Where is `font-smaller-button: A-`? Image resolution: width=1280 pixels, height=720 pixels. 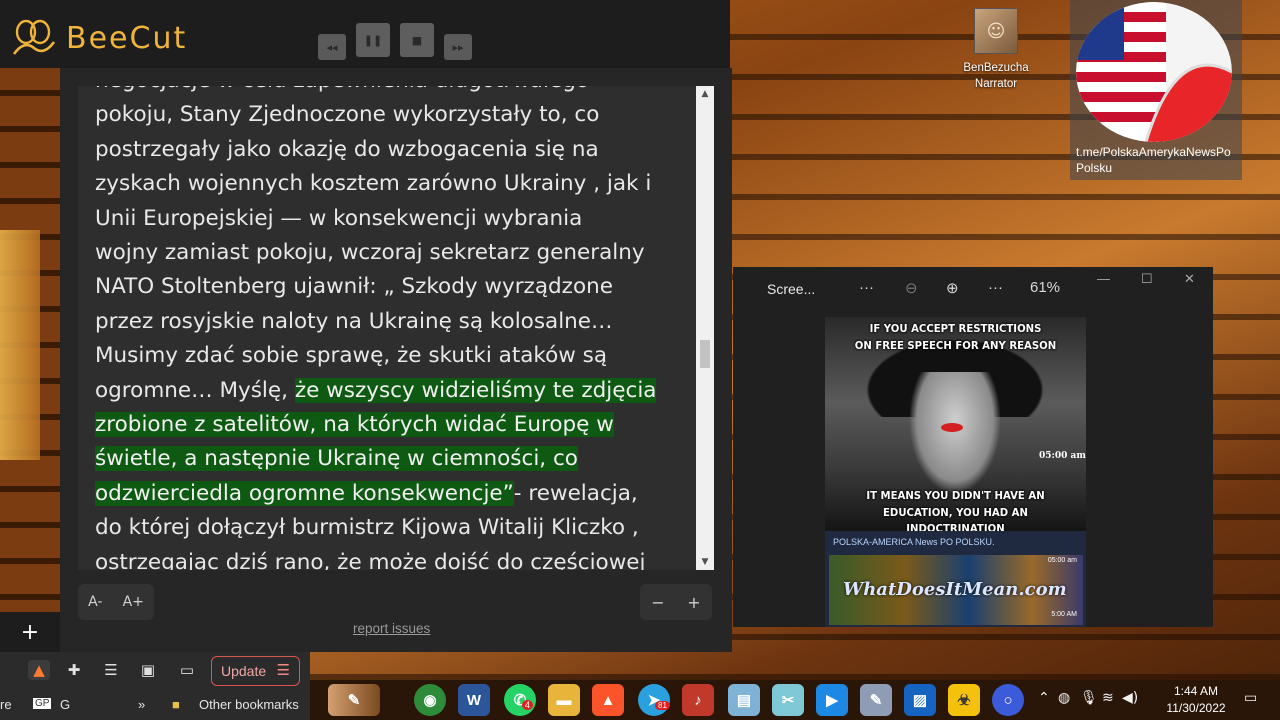
font-smaller-button: A- is located at coordinates (95, 602).